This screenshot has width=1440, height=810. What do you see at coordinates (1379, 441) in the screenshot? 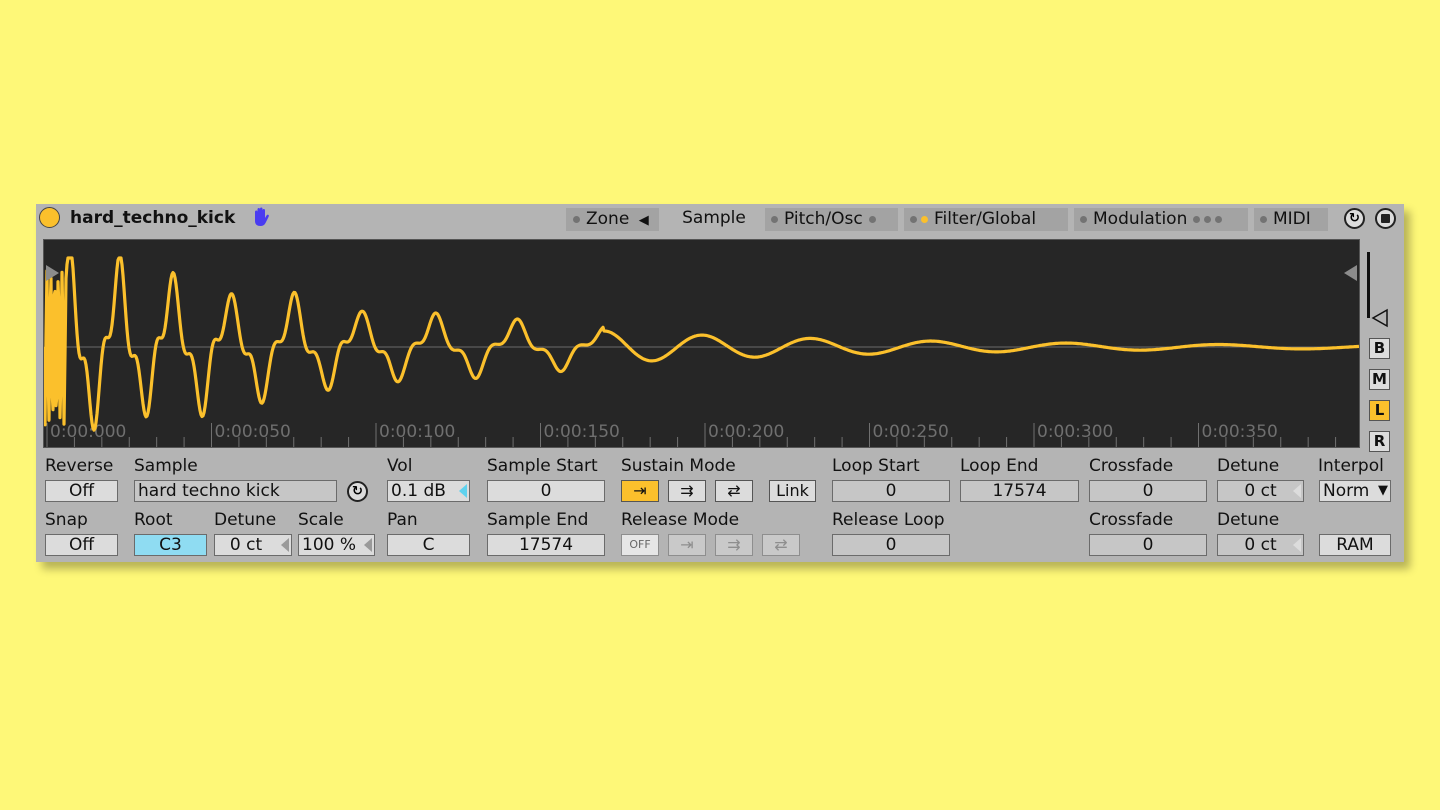
I see `side-button-r: R` at bounding box center [1379, 441].